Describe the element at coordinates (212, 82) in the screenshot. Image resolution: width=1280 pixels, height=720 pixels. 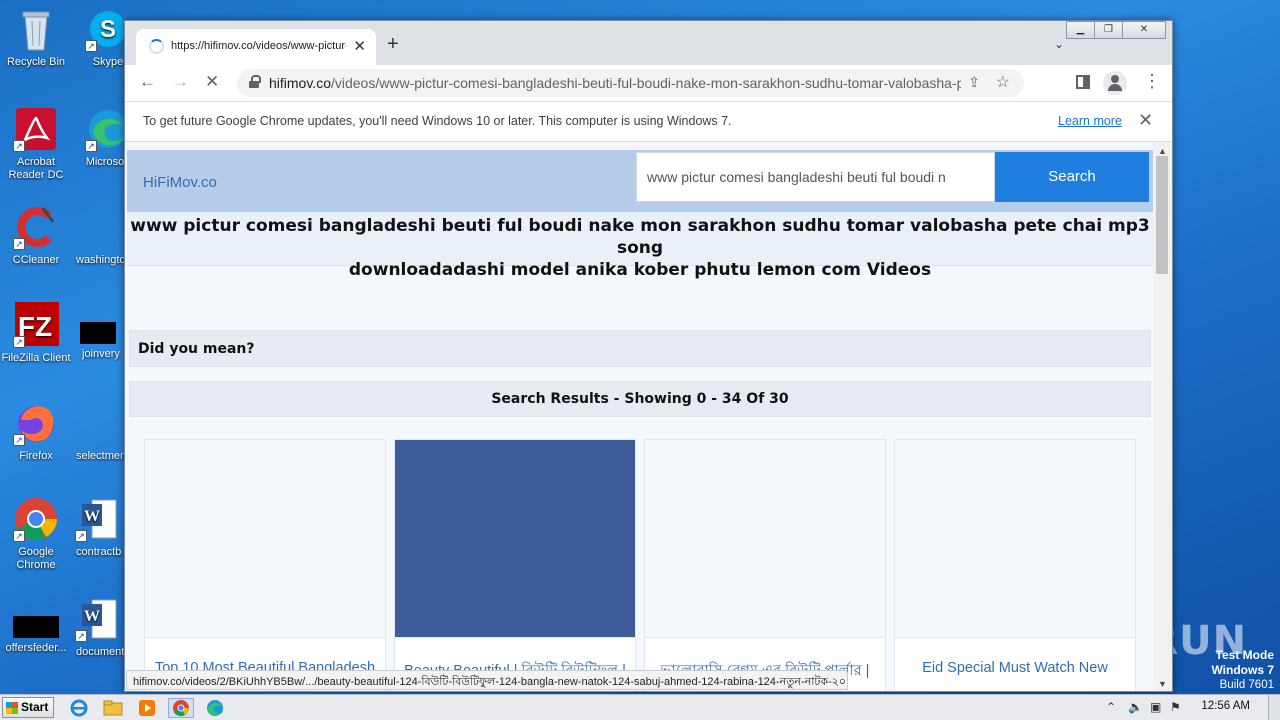
I see `stop-loading-icon: ✕` at that location.